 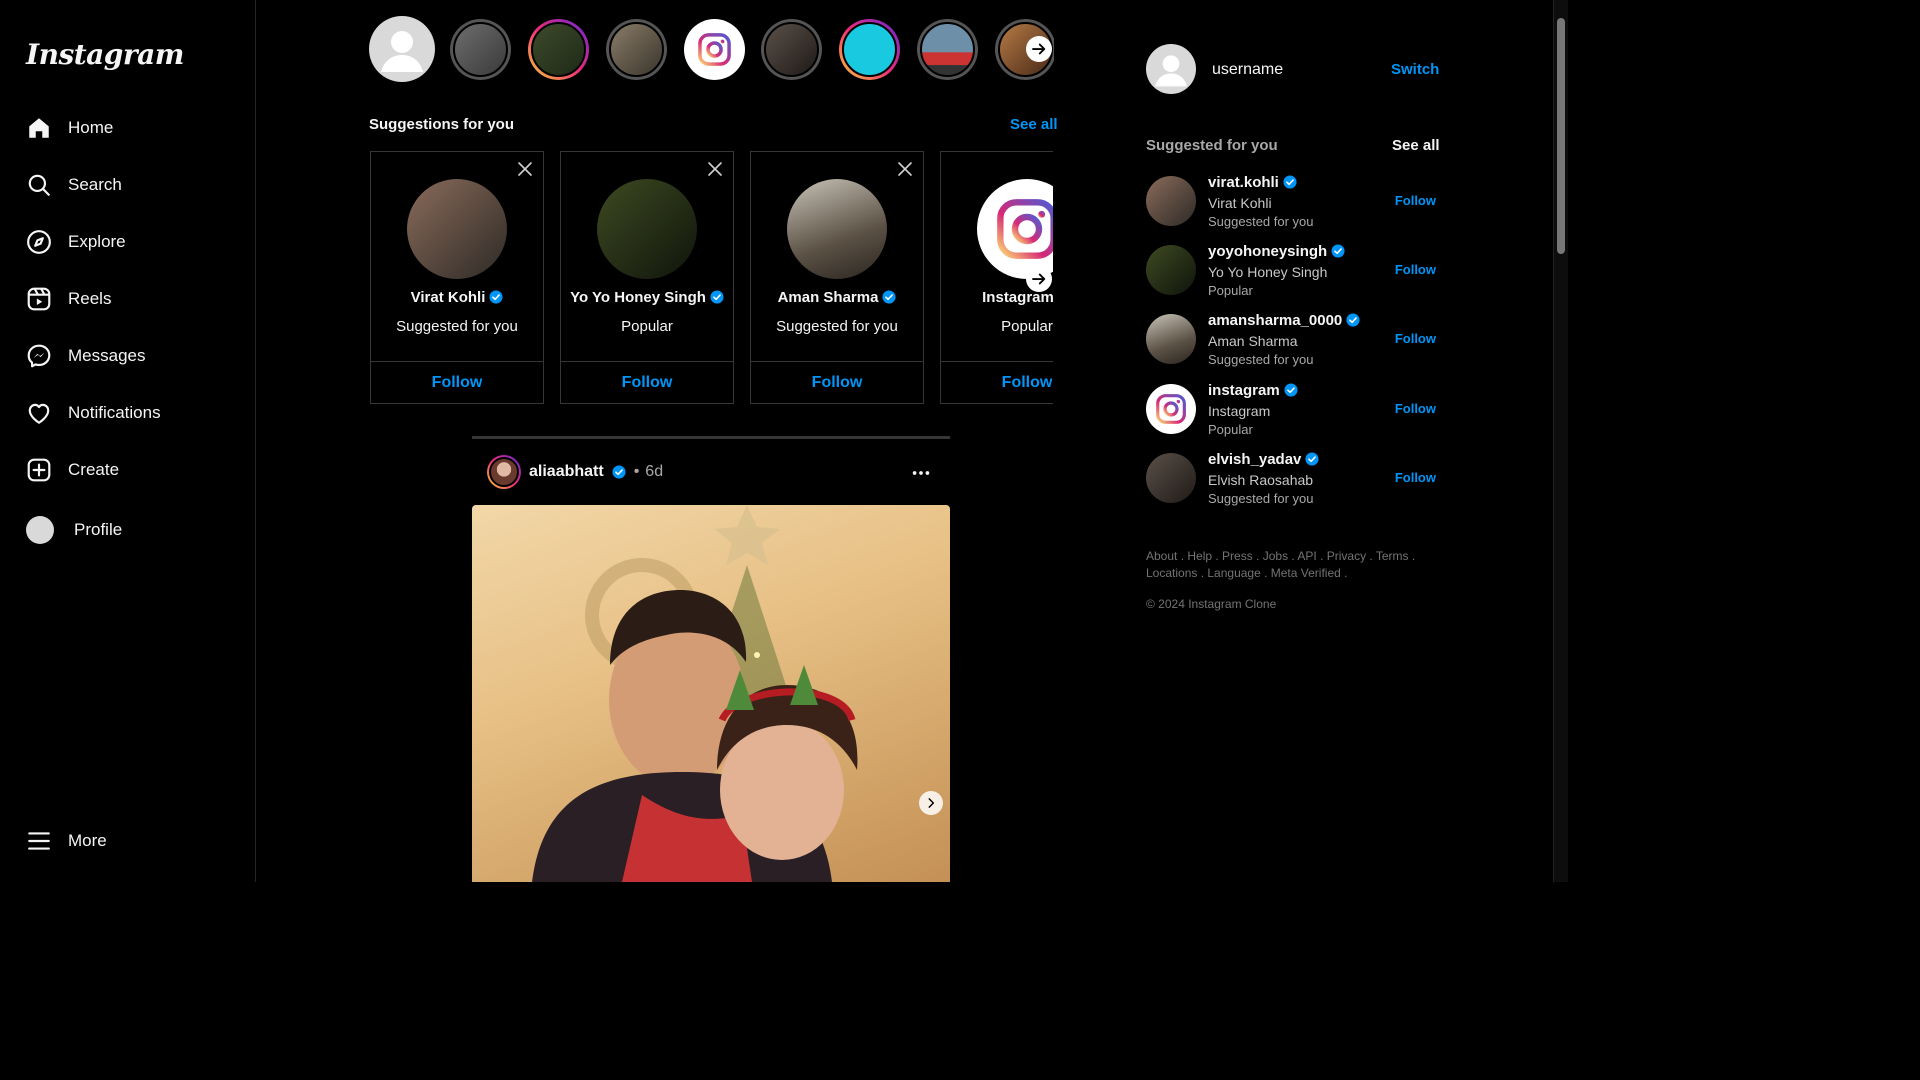 I want to click on sidebar-item-home: Home, so click(x=69, y=128).